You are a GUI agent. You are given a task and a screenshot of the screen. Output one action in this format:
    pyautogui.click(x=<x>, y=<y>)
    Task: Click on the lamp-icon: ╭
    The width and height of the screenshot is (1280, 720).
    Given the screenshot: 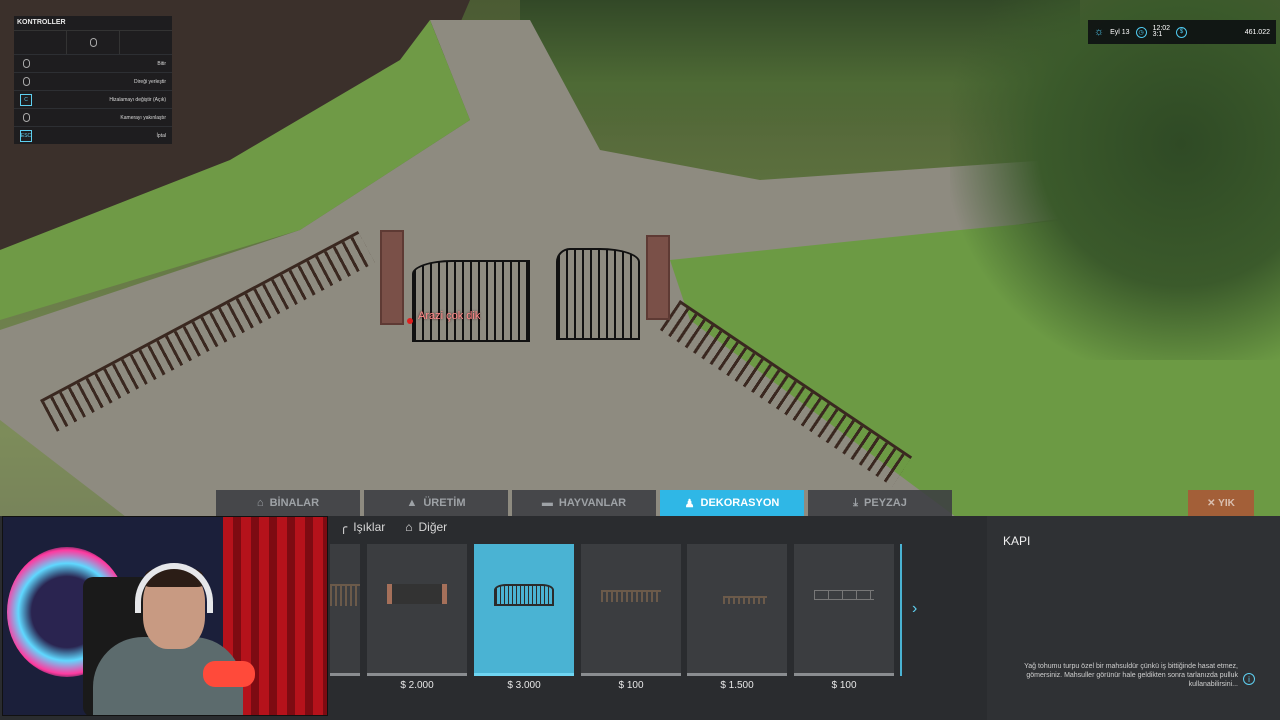 What is the action you would take?
    pyautogui.click(x=344, y=527)
    